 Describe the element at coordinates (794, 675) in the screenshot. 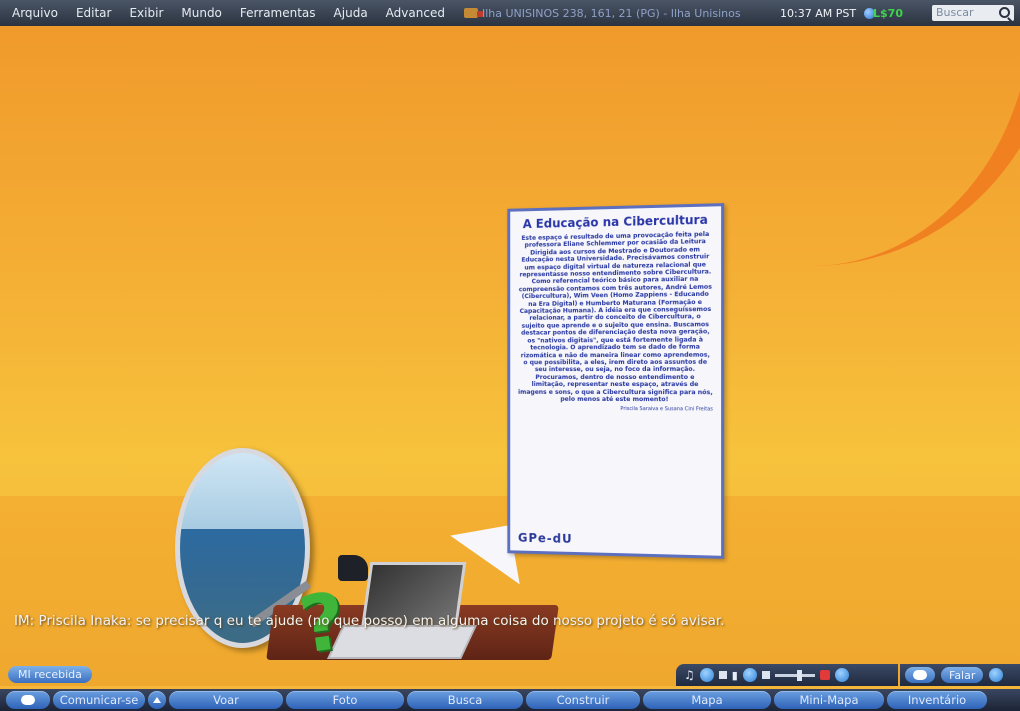

I see `volume-slider` at that location.